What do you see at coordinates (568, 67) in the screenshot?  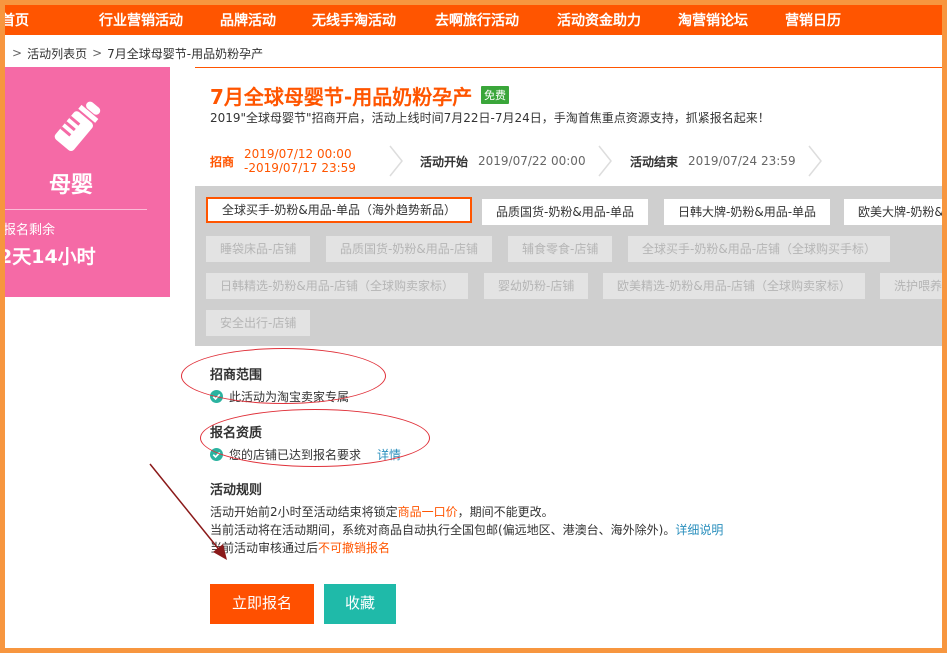 I see `header-divider` at bounding box center [568, 67].